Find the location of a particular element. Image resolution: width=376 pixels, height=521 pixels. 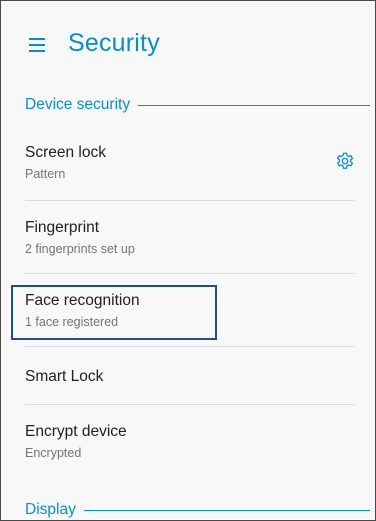

item-title: Smart Lock is located at coordinates (64, 376).